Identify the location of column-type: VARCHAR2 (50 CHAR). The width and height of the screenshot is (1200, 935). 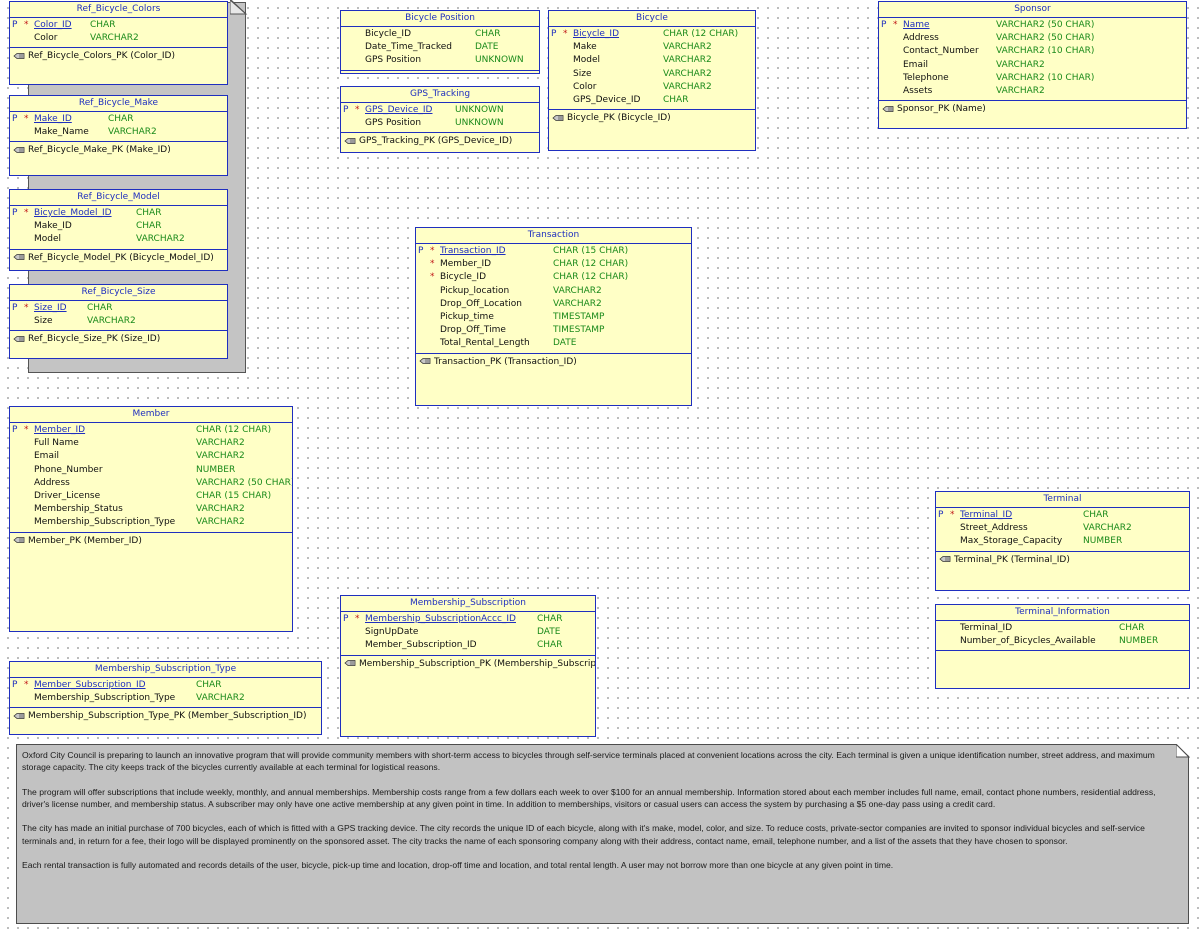
(1045, 25).